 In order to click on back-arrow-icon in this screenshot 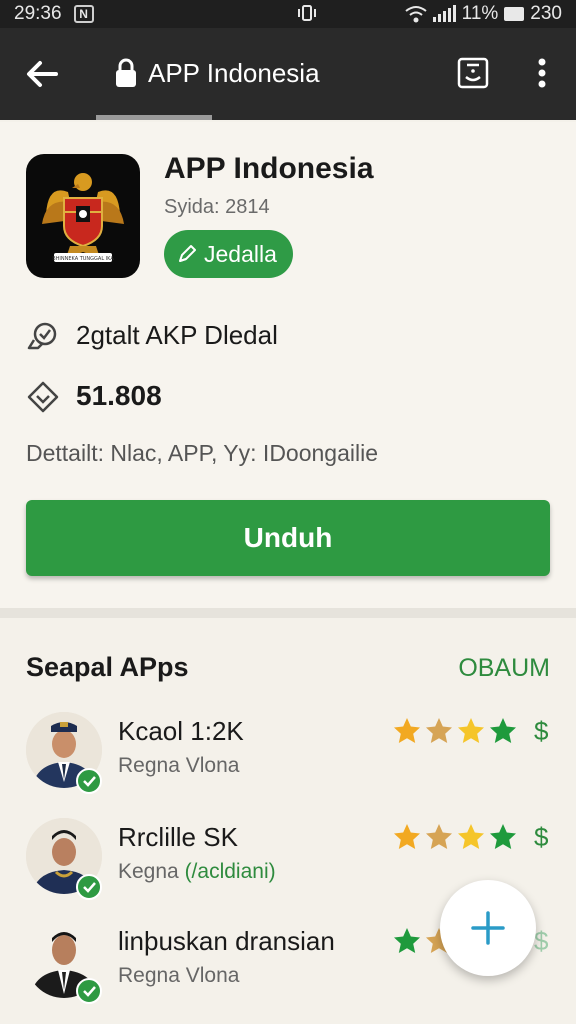, I will do `click(42, 74)`.